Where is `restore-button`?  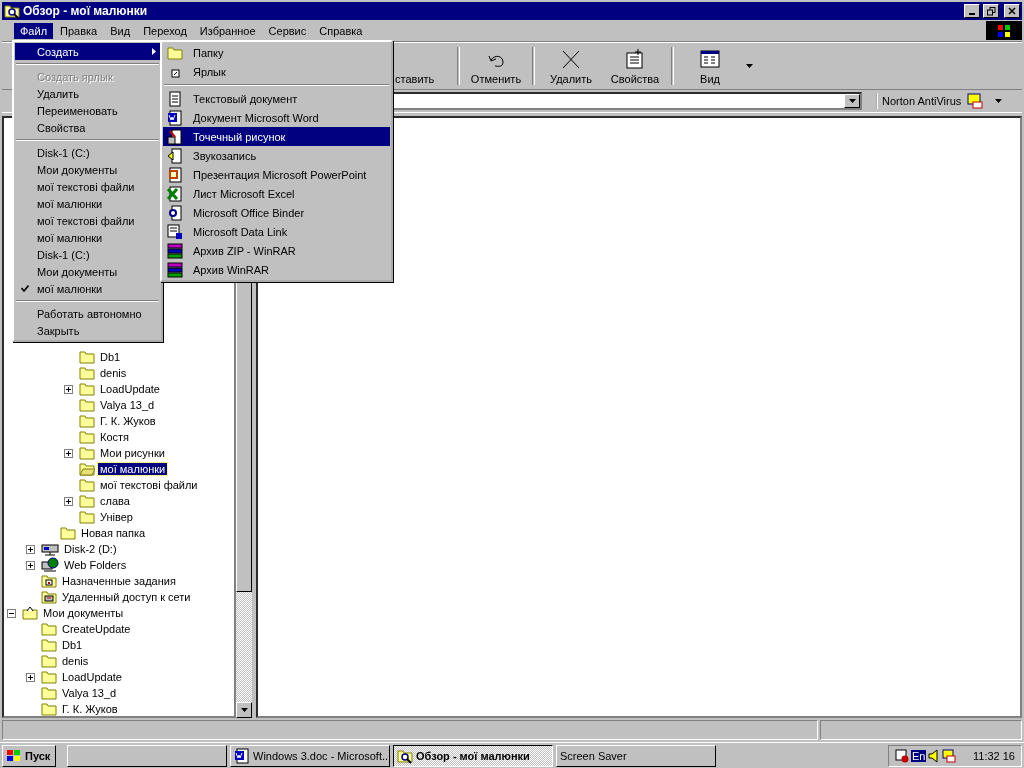
restore-button is located at coordinates (991, 11).